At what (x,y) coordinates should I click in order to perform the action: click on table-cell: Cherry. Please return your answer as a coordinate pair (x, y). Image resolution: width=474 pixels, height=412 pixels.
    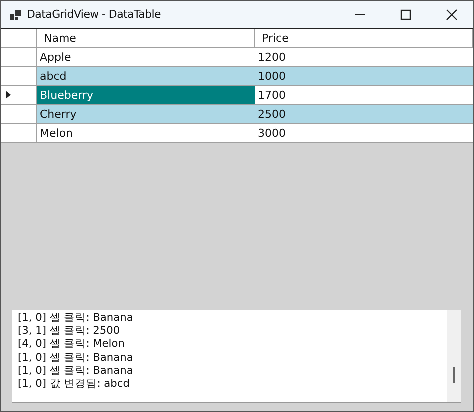
    Looking at the image, I should click on (146, 114).